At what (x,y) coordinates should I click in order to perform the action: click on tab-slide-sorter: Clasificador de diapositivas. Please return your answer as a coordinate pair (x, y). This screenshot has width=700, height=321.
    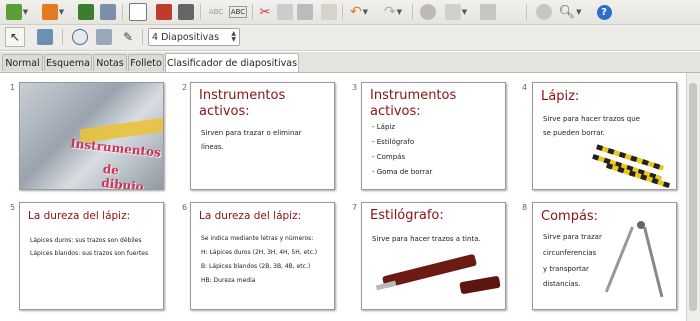
    Looking at the image, I should click on (232, 62).